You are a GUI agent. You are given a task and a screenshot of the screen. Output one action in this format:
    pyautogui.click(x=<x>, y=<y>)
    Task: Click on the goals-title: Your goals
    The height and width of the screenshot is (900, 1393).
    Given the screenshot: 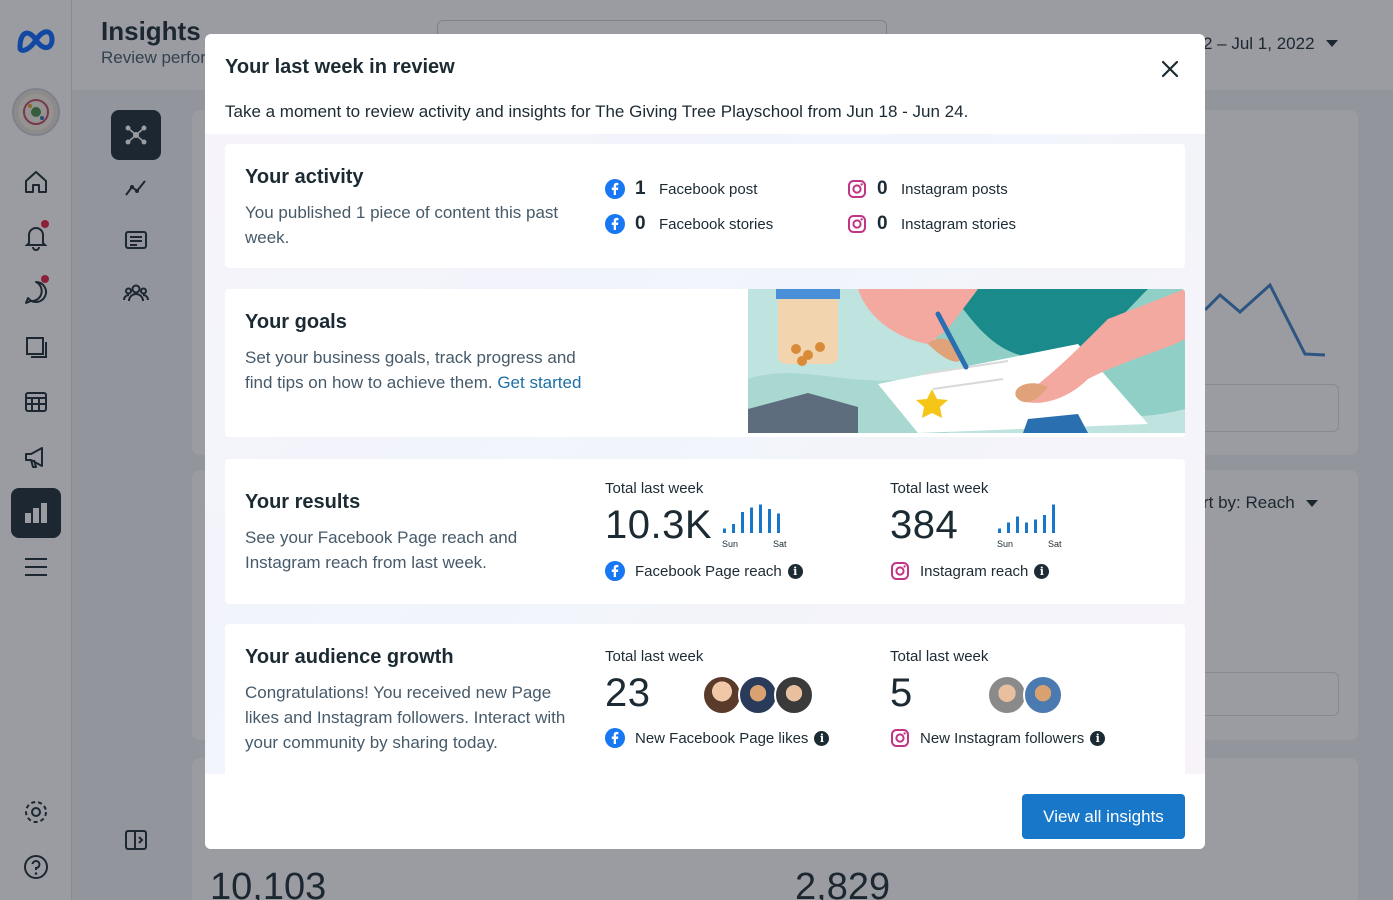 What is the action you would take?
    pyautogui.click(x=296, y=322)
    